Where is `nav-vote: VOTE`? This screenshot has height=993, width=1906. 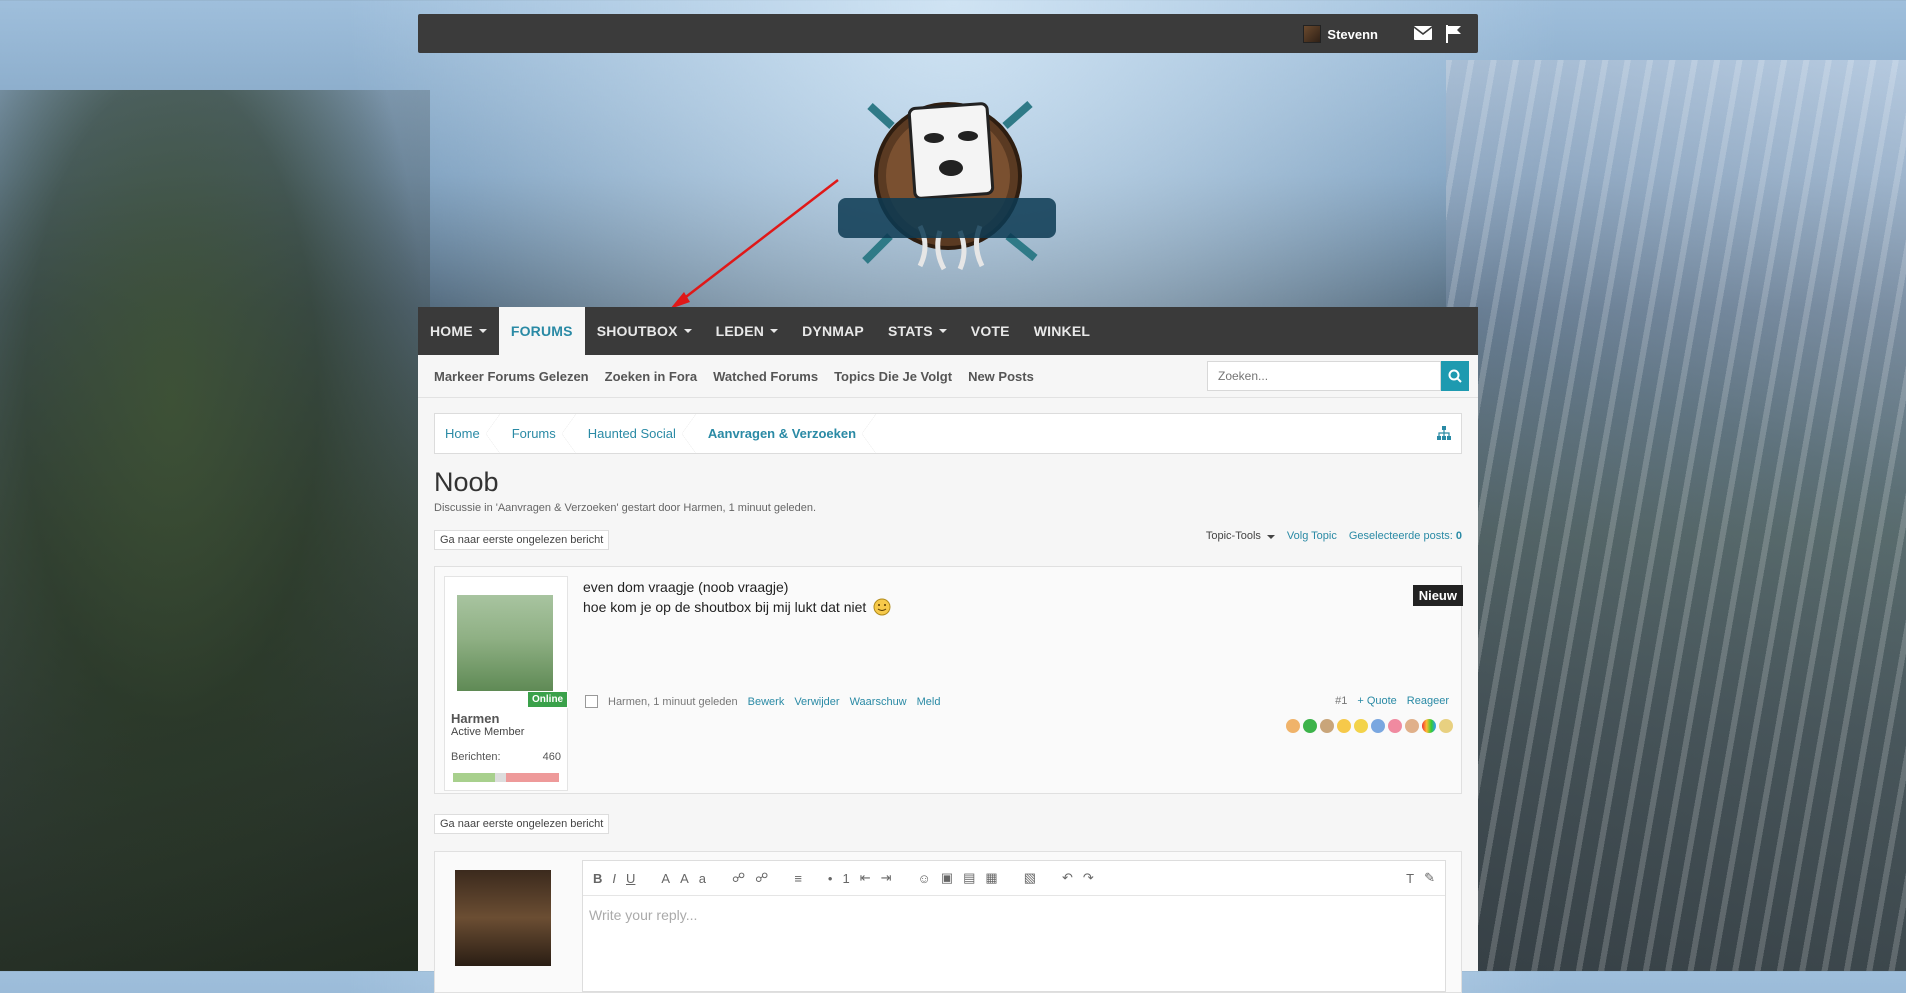
nav-vote: VOTE is located at coordinates (990, 331).